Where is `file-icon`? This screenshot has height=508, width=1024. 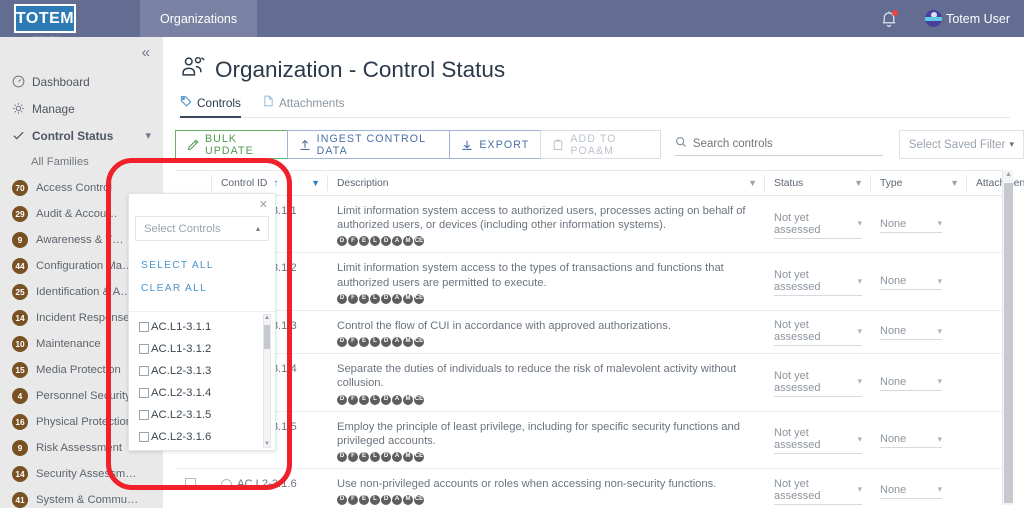 file-icon is located at coordinates (268, 102).